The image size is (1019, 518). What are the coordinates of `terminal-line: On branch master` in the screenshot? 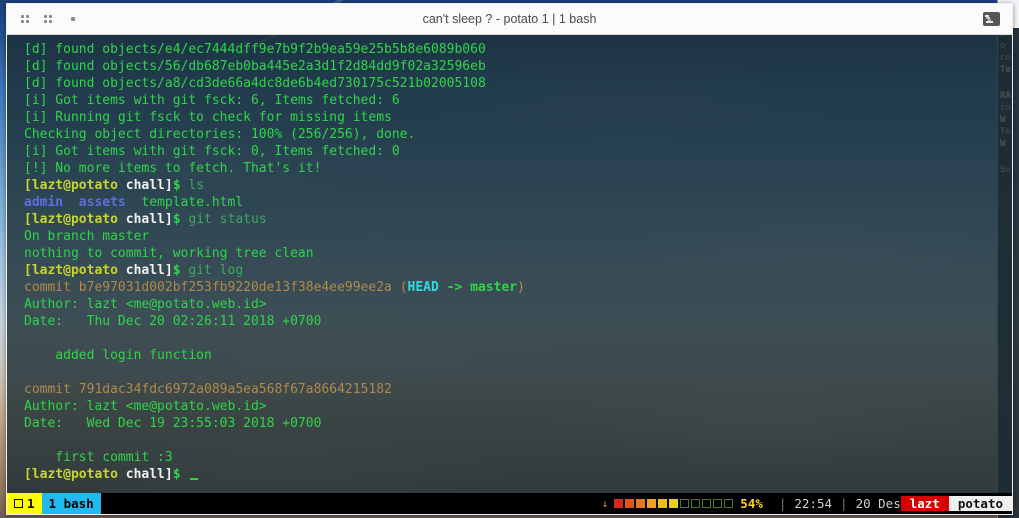 It's located at (509, 236).